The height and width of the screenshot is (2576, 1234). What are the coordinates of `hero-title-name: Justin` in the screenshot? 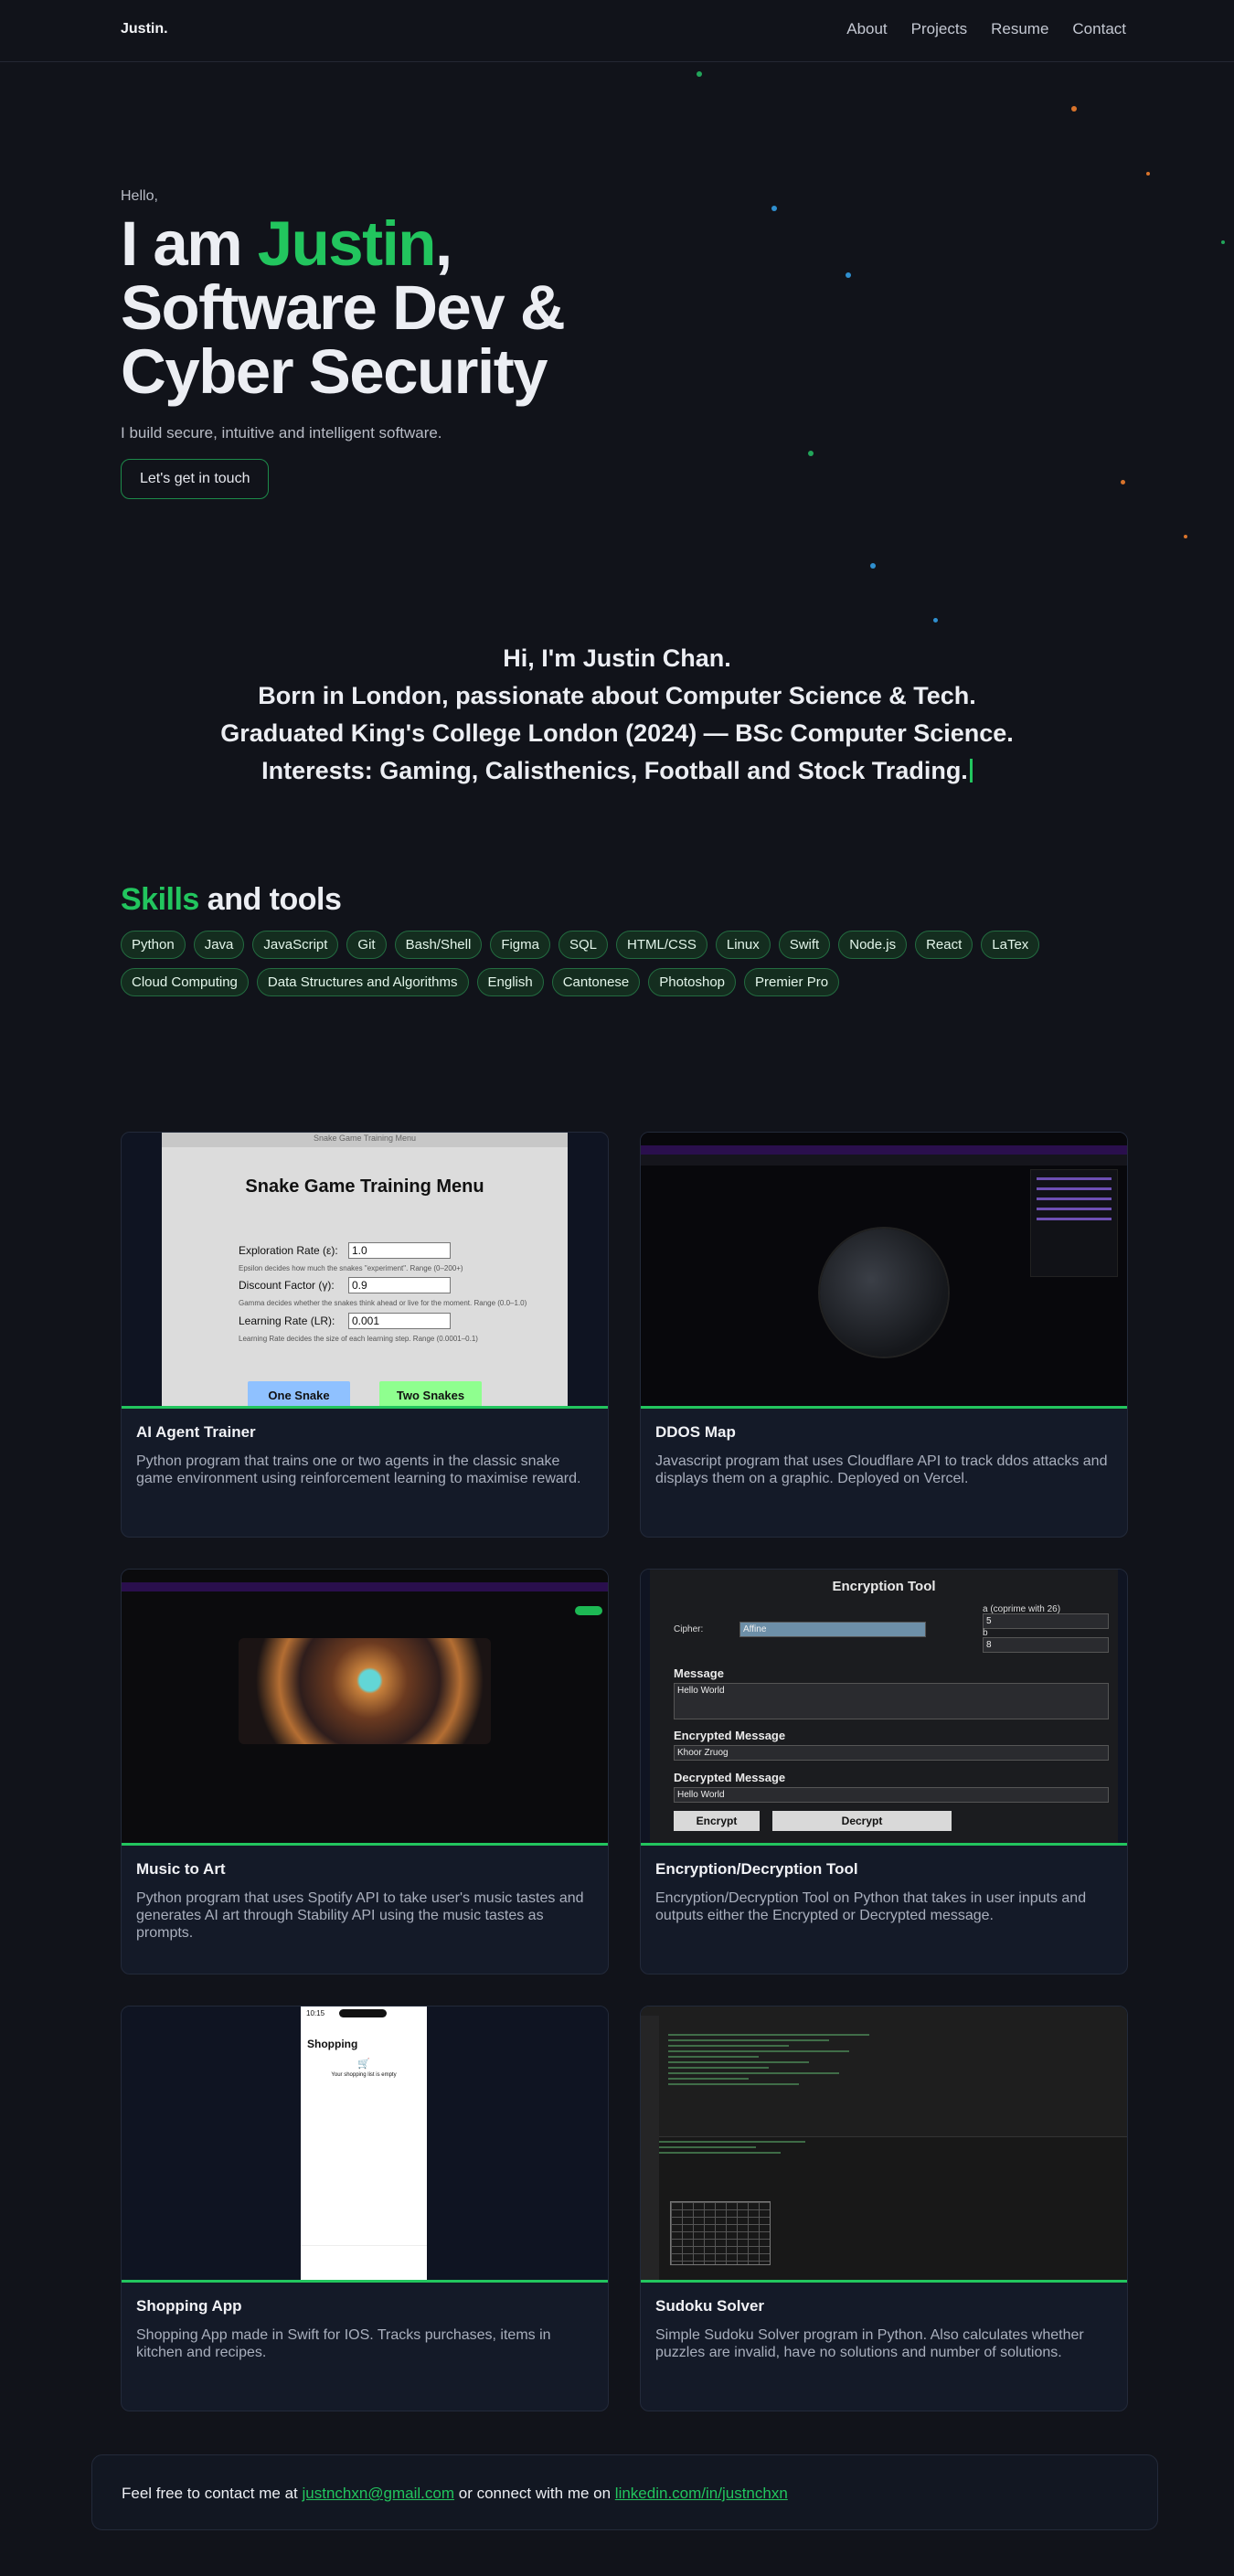 It's located at (347, 243).